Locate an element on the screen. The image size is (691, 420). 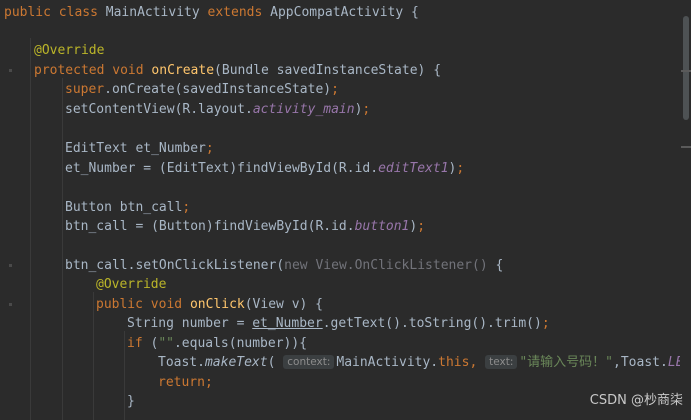
code-text: btn_call = (Button)findViewById(R.id. is located at coordinates (210, 226).